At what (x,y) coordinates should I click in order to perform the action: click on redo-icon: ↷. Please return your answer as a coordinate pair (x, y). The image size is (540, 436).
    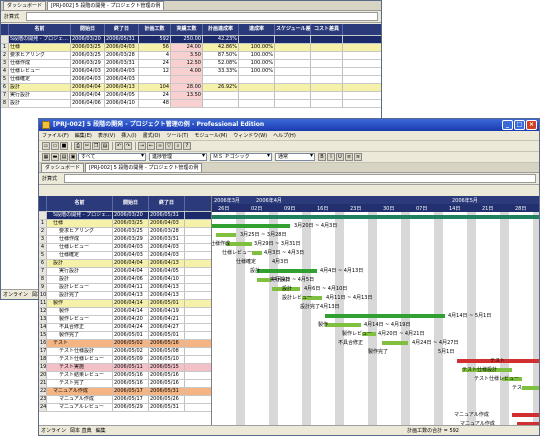
    Looking at the image, I should click on (128, 146).